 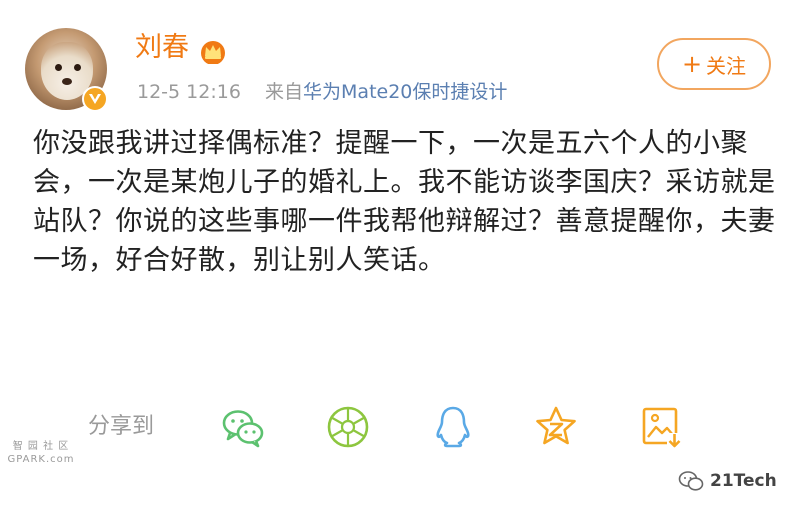 What do you see at coordinates (743, 481) in the screenshot?
I see `watermark-right-label: 21Tech` at bounding box center [743, 481].